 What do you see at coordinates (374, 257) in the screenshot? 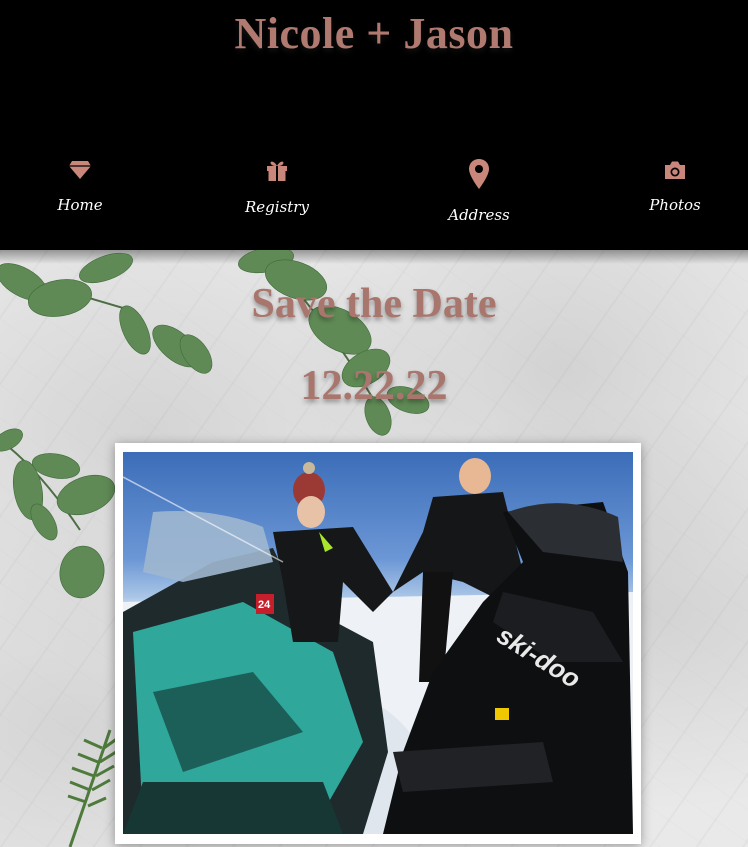
I see `header-shadow` at bounding box center [374, 257].